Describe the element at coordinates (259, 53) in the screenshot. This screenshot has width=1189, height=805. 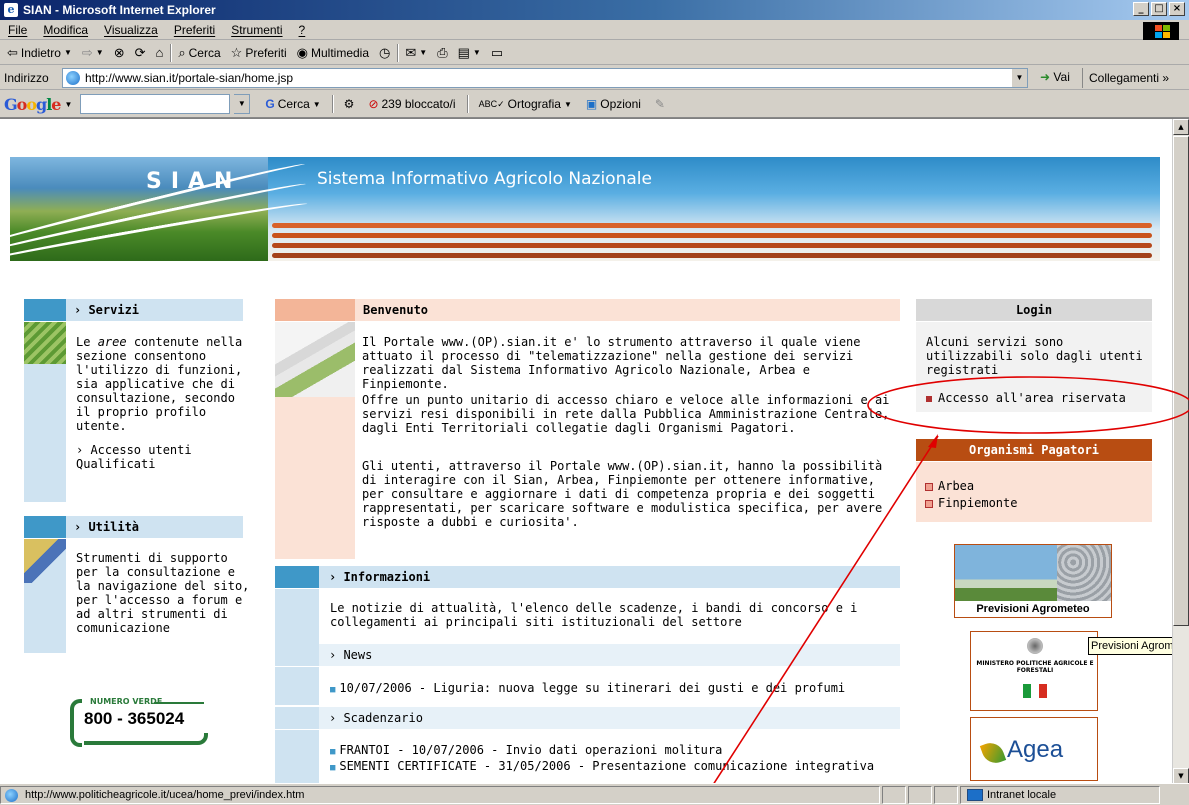
I see `favorites-button: ☆ Preferiti` at that location.